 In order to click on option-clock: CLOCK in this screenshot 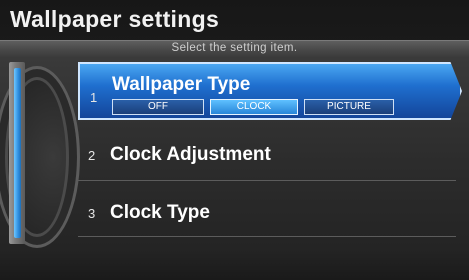, I will do `click(254, 107)`.